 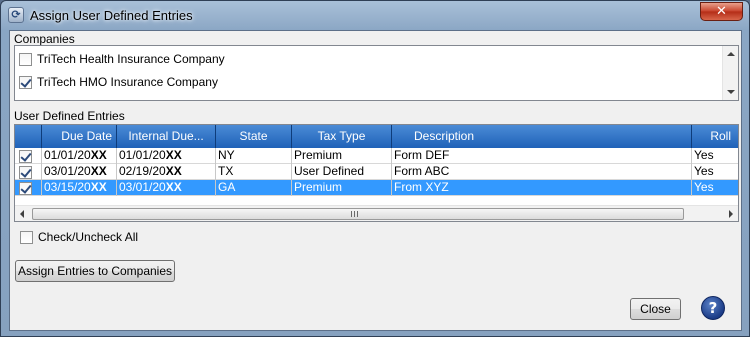 I want to click on scroll-left-arrow-icon, so click(x=22, y=214).